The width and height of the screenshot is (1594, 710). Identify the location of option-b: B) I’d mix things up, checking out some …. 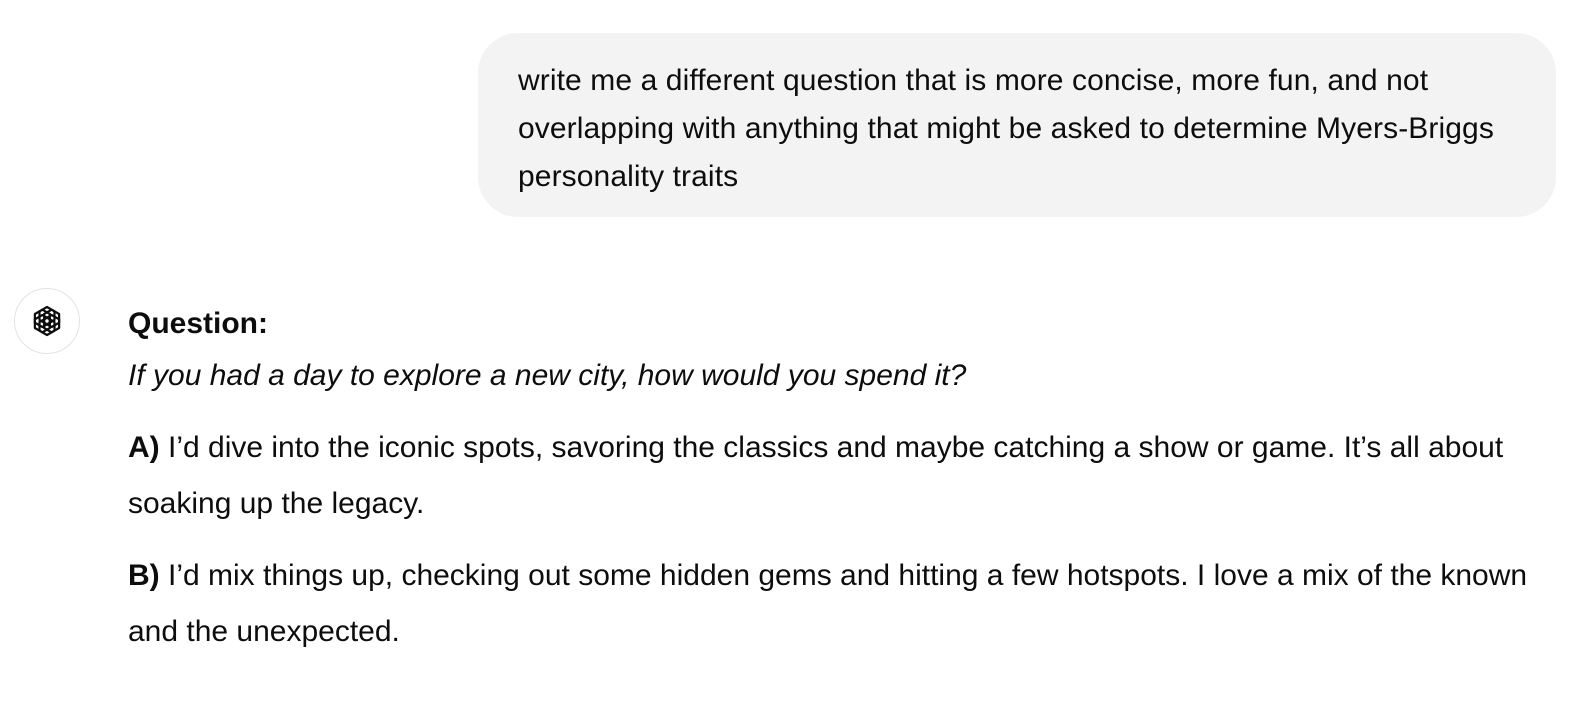
(848, 604).